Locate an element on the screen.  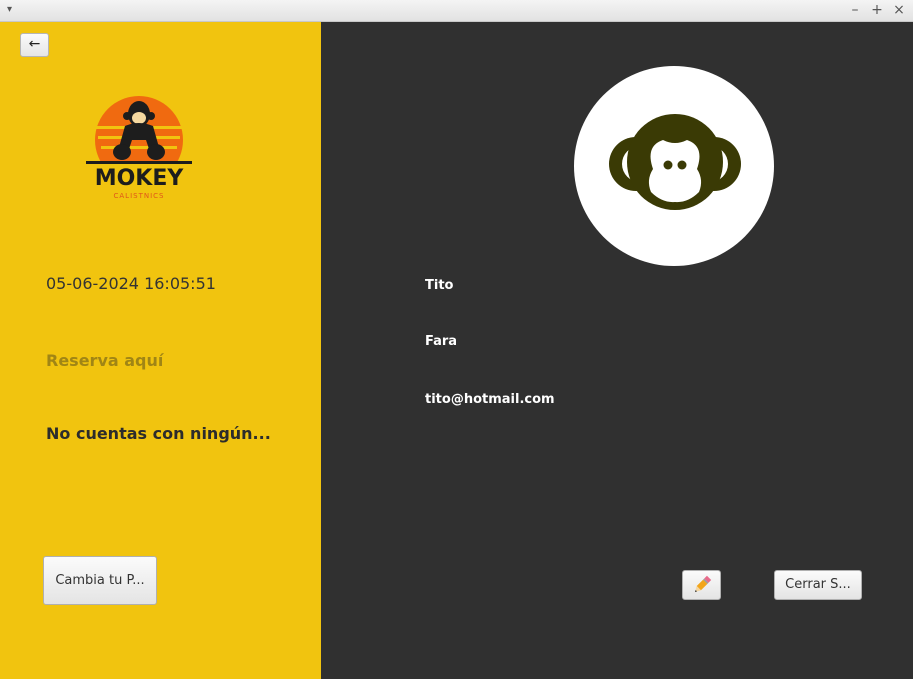
avatar is located at coordinates (674, 166).